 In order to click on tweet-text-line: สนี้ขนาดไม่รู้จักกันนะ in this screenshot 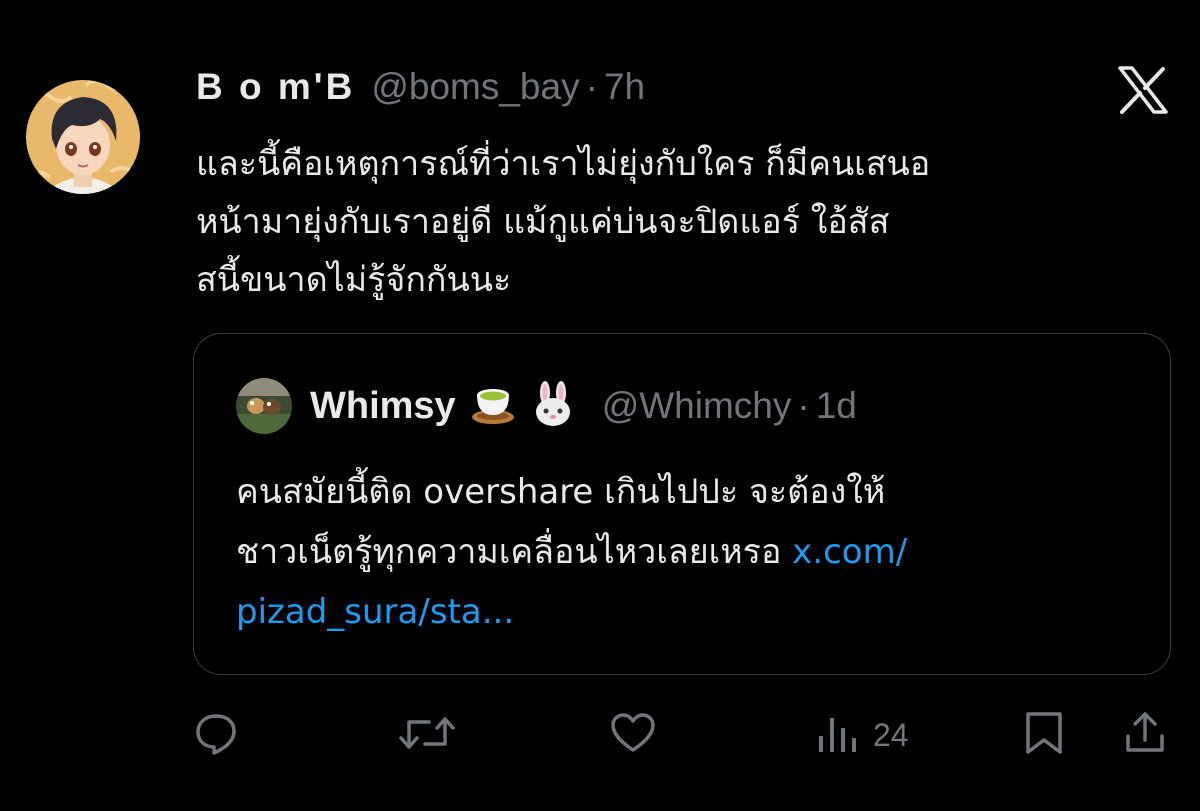, I will do `click(354, 280)`.